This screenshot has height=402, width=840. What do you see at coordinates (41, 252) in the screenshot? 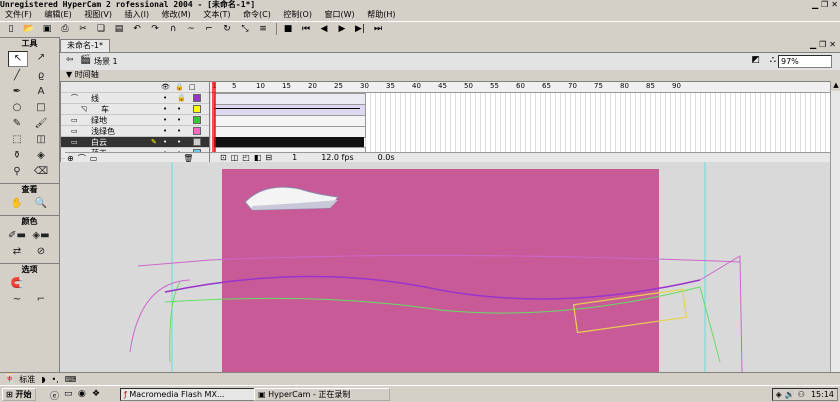
I see `no-color-icon: ⊘` at bounding box center [41, 252].